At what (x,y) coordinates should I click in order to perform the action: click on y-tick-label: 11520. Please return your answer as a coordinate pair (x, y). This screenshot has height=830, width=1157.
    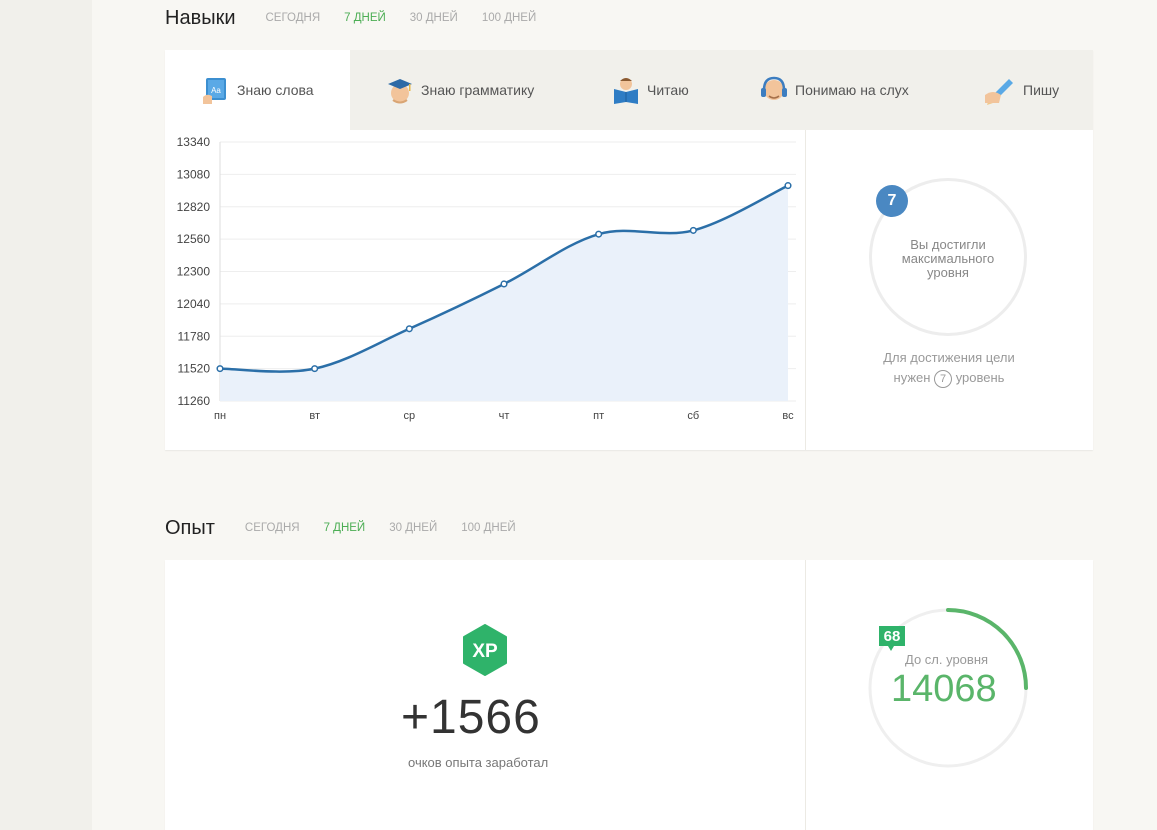
    Looking at the image, I should click on (194, 369).